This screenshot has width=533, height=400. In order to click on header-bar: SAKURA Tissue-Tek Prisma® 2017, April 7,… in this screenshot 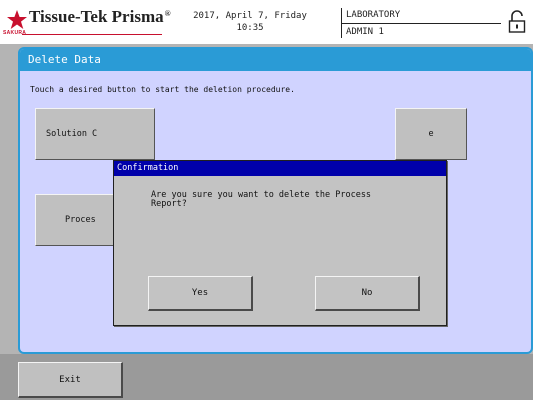, I will do `click(266, 22)`.